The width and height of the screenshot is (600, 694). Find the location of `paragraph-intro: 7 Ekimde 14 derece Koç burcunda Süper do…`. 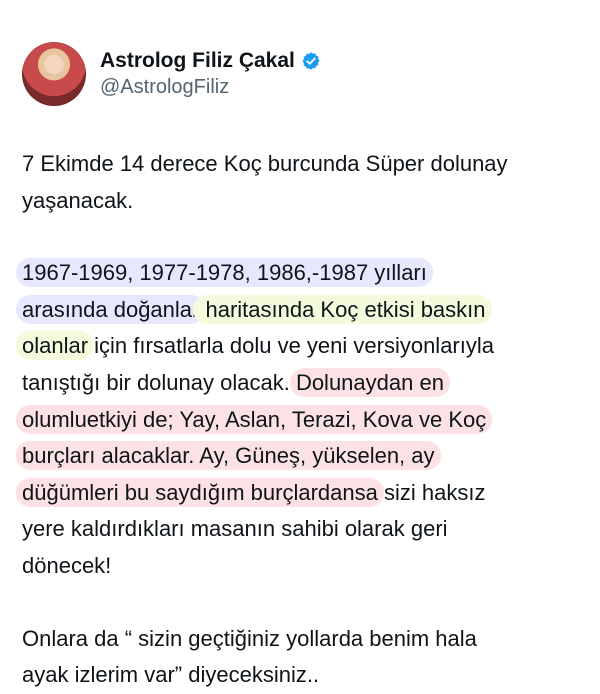

paragraph-intro: 7 Ekimde 14 derece Koç burcunda Süper do… is located at coordinates (302, 182).